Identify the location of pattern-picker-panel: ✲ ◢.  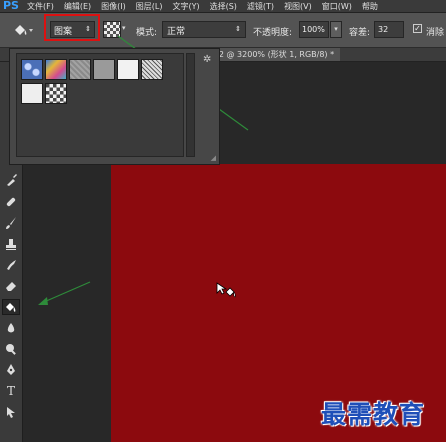
(114, 106).